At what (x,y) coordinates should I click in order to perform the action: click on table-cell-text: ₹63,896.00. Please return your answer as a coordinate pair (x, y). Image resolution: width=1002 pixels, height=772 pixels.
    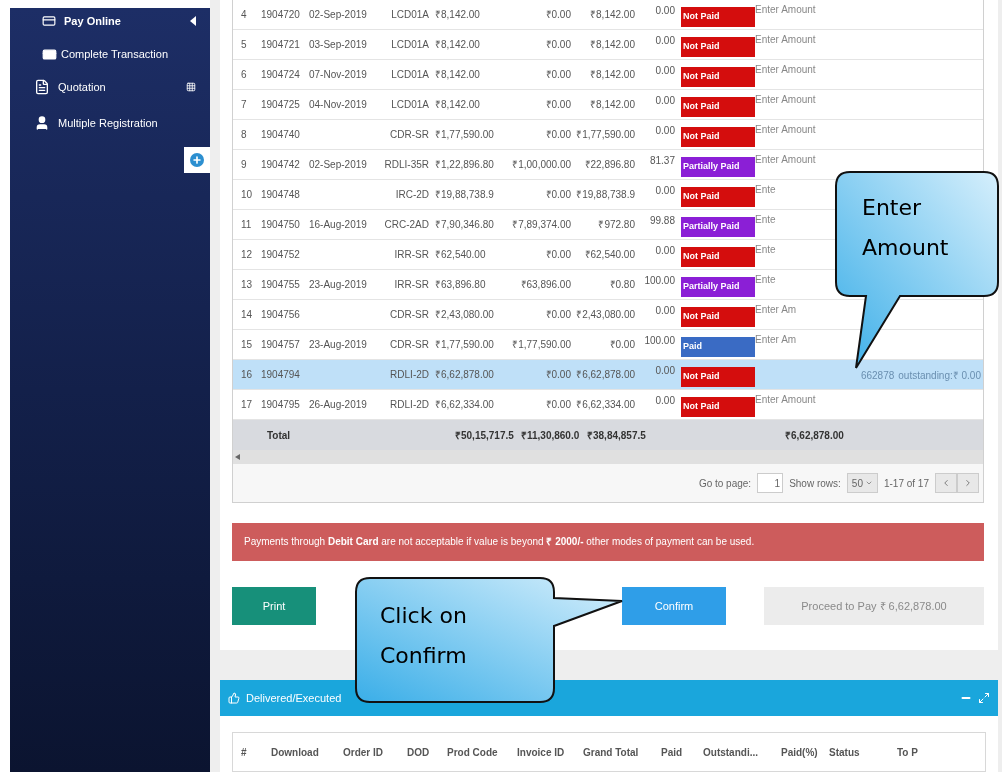
    Looking at the image, I should click on (545, 285).